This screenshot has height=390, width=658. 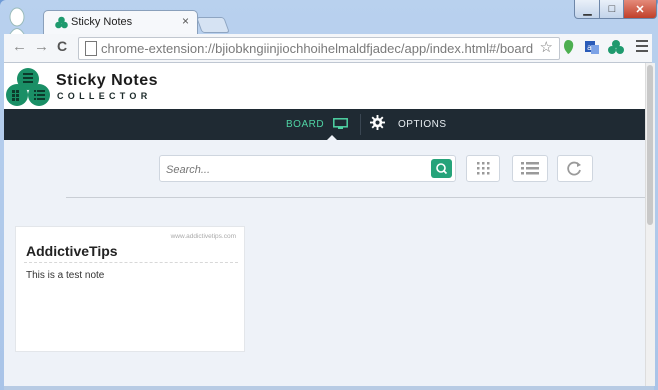 I want to click on window-bottom-edge, so click(x=329, y=388).